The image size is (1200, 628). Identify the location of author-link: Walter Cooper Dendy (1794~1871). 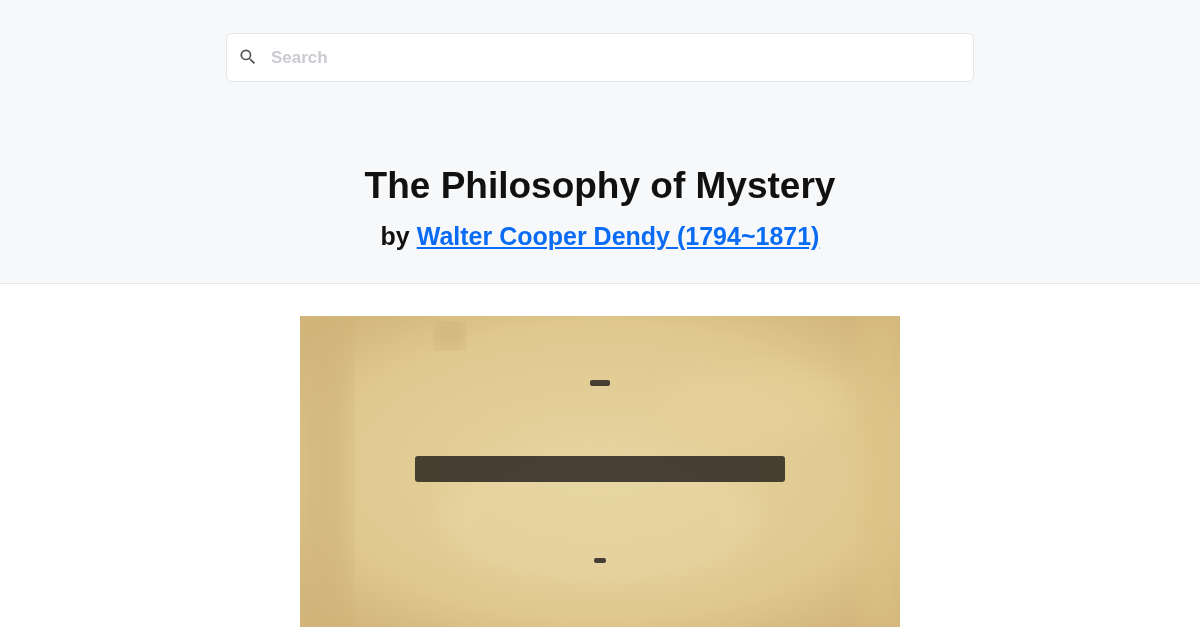
(618, 236).